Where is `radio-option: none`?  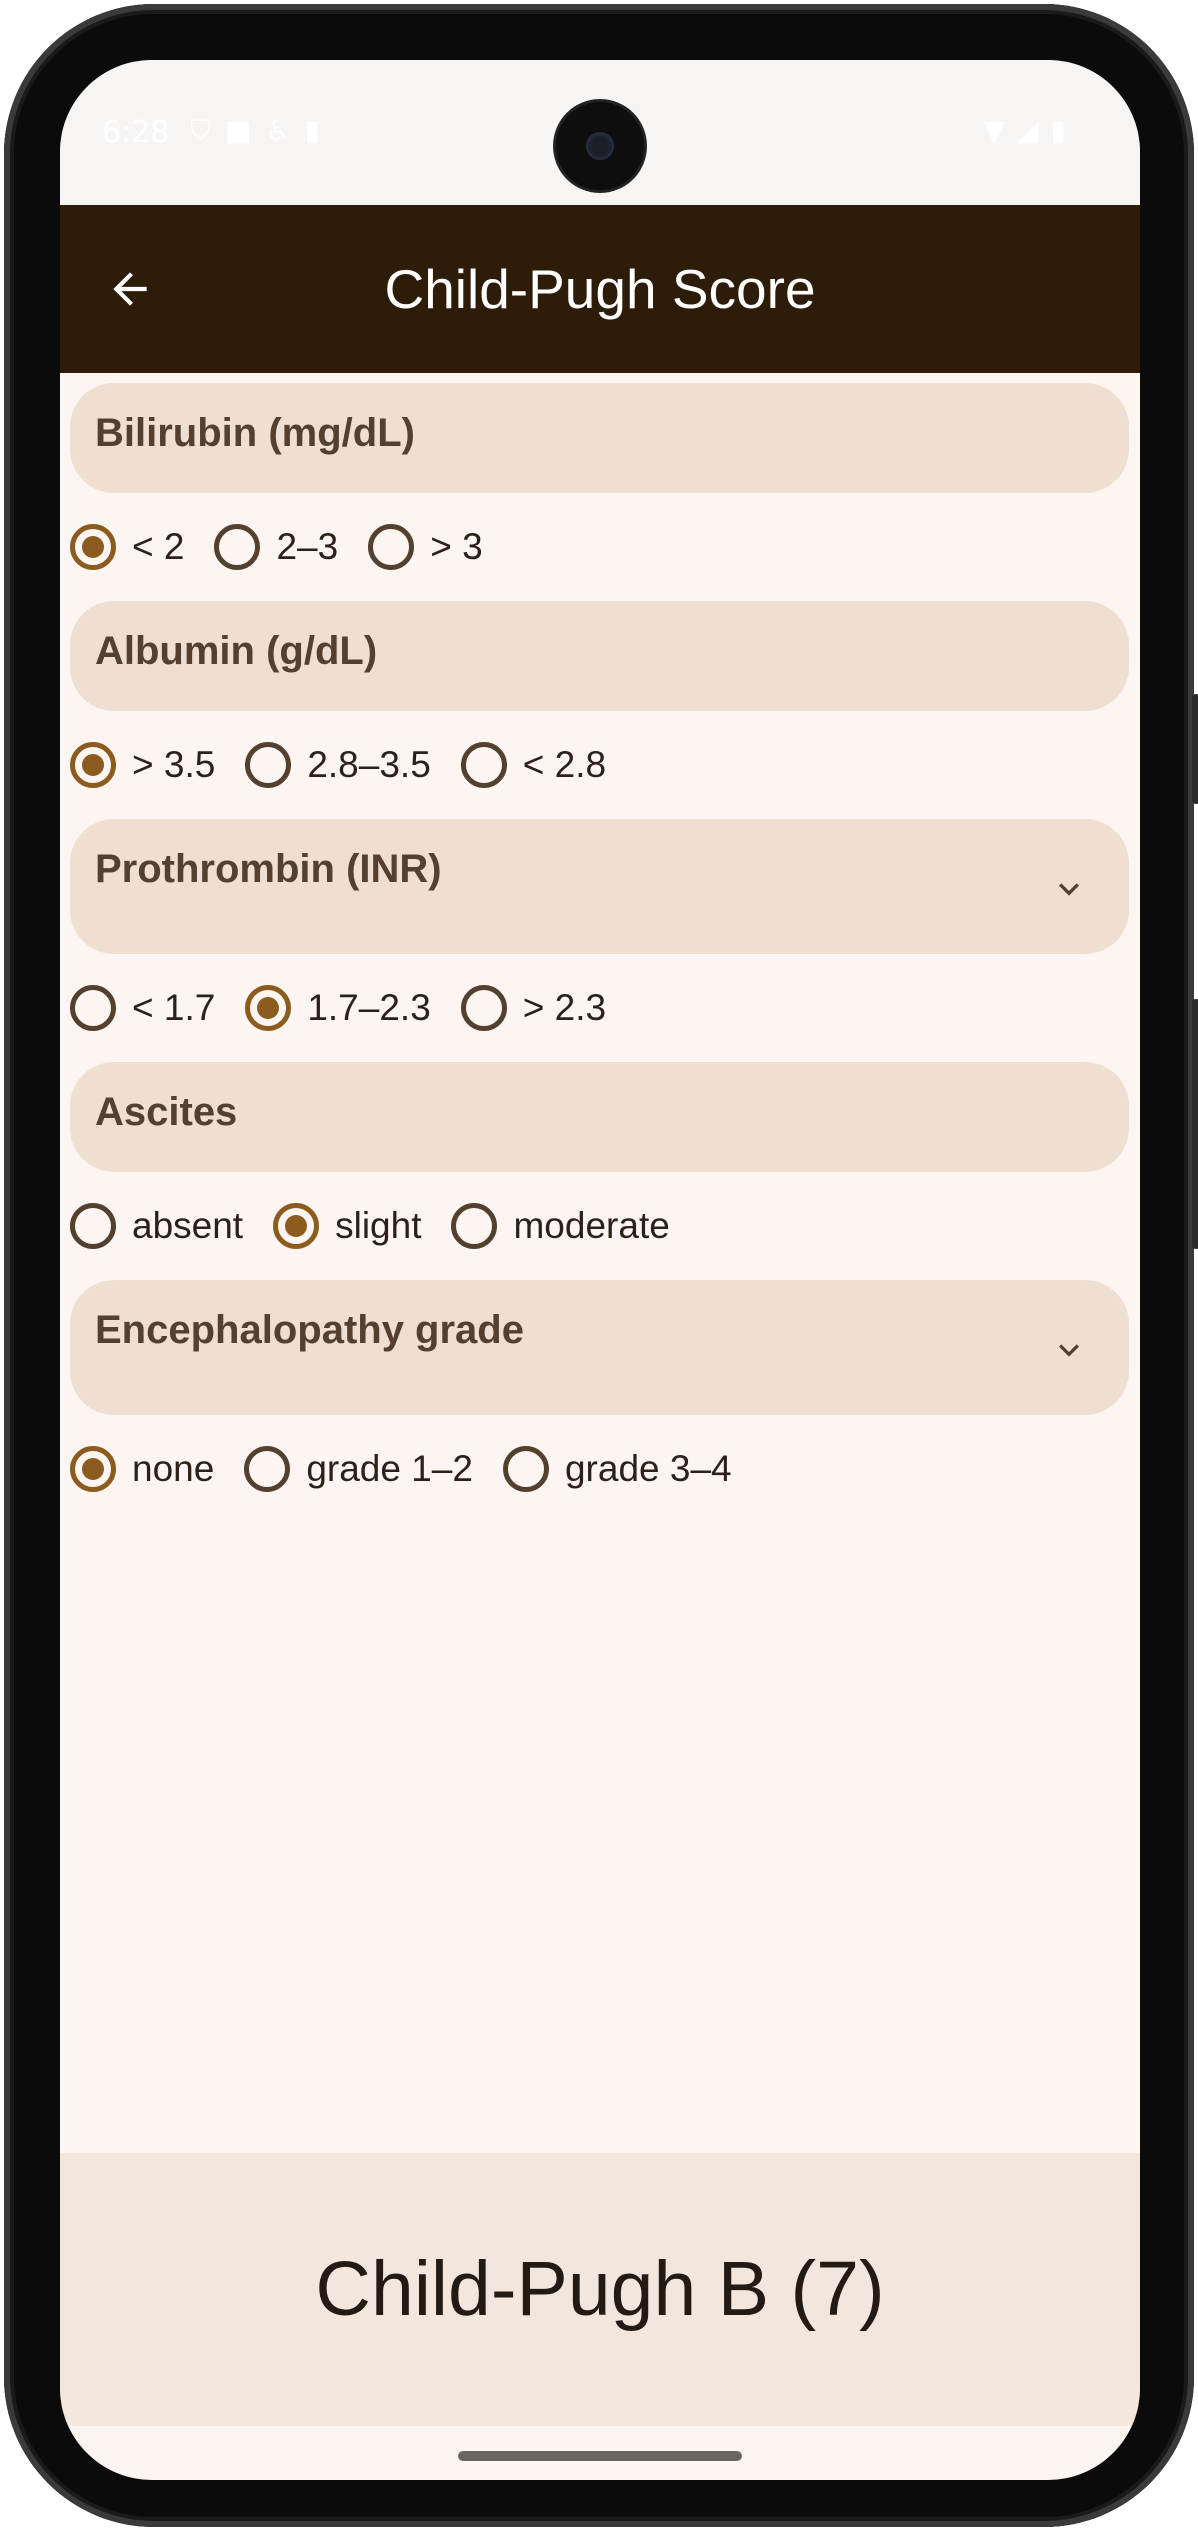
radio-option: none is located at coordinates (157, 1469).